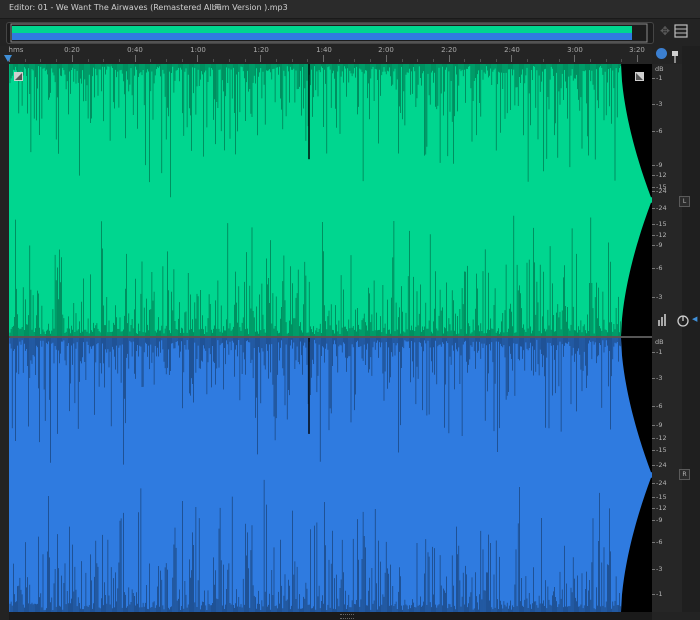 This screenshot has height=620, width=700. What do you see at coordinates (324, 50) in the screenshot?
I see `time-tick-label: 1:40` at bounding box center [324, 50].